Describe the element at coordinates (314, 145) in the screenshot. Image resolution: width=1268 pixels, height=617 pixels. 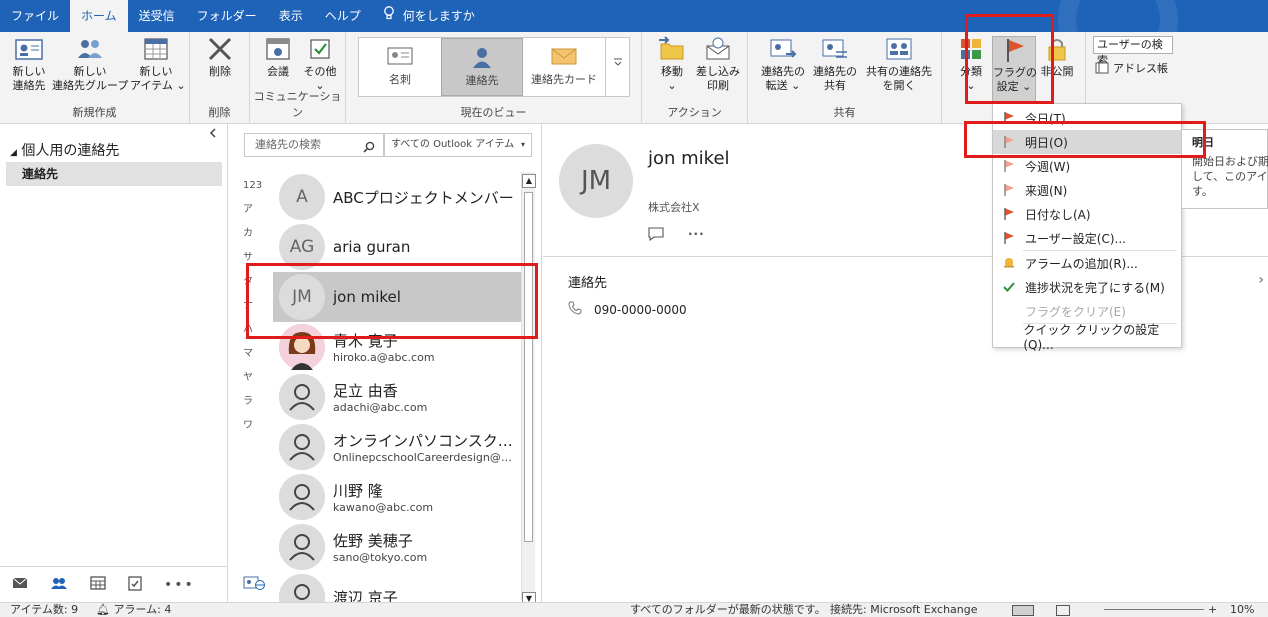
I see `contact-search-input: 連絡先の検索` at that location.